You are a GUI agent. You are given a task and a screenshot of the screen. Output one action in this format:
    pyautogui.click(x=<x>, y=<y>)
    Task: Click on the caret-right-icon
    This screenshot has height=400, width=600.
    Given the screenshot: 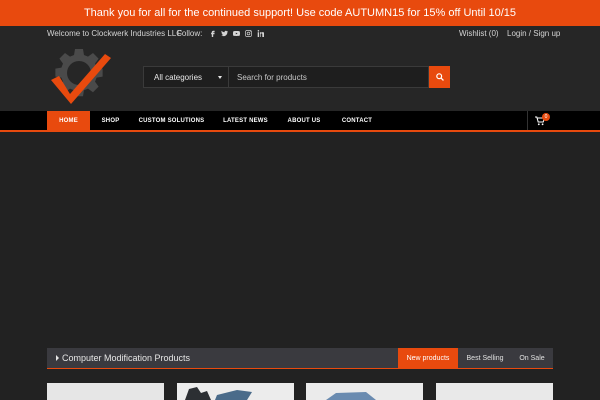 What is the action you would take?
    pyautogui.click(x=57, y=358)
    